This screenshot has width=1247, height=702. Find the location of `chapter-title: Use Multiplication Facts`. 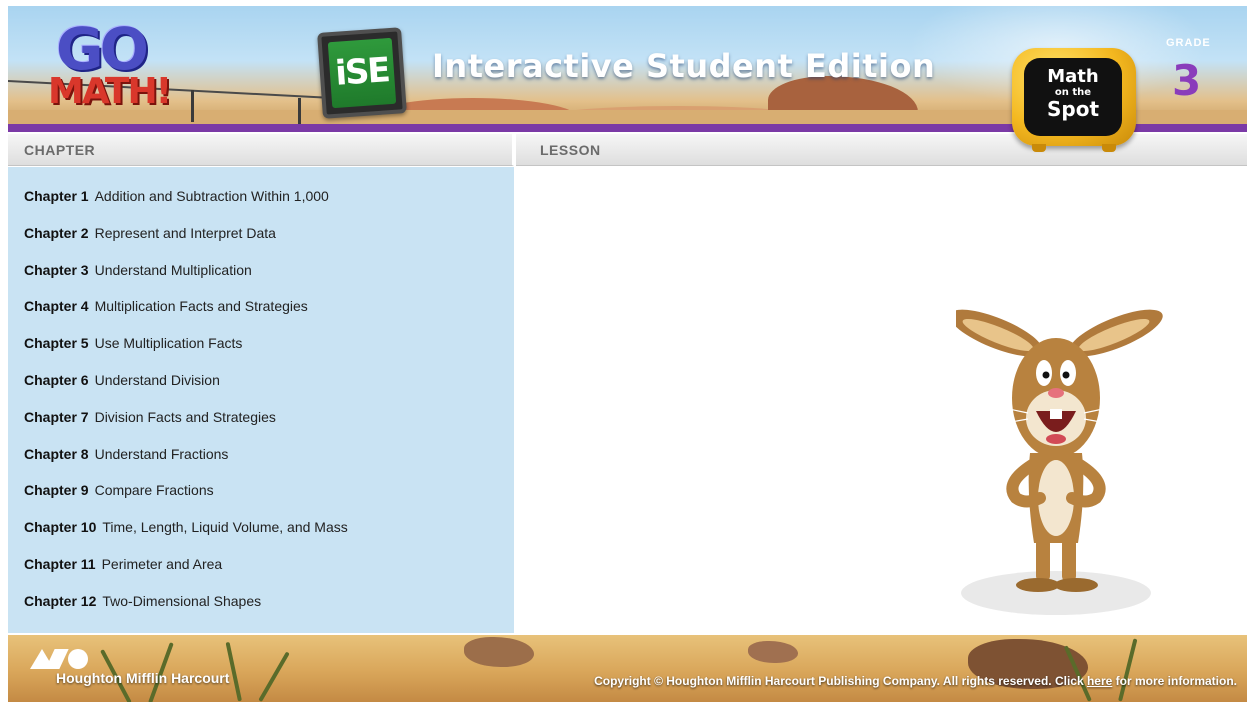

chapter-title: Use Multiplication Facts is located at coordinates (168, 343).